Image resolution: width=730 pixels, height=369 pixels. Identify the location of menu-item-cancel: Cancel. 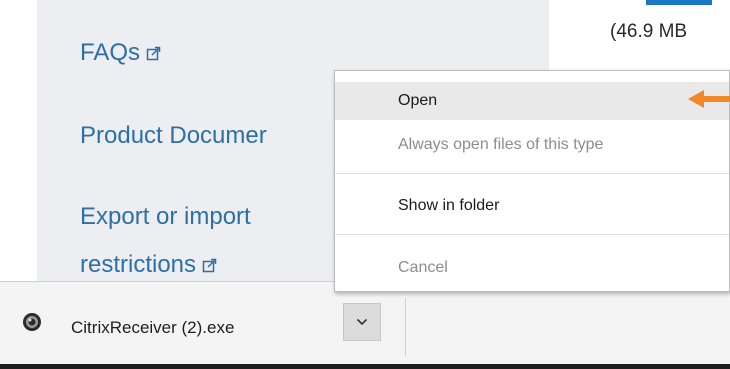
(532, 268).